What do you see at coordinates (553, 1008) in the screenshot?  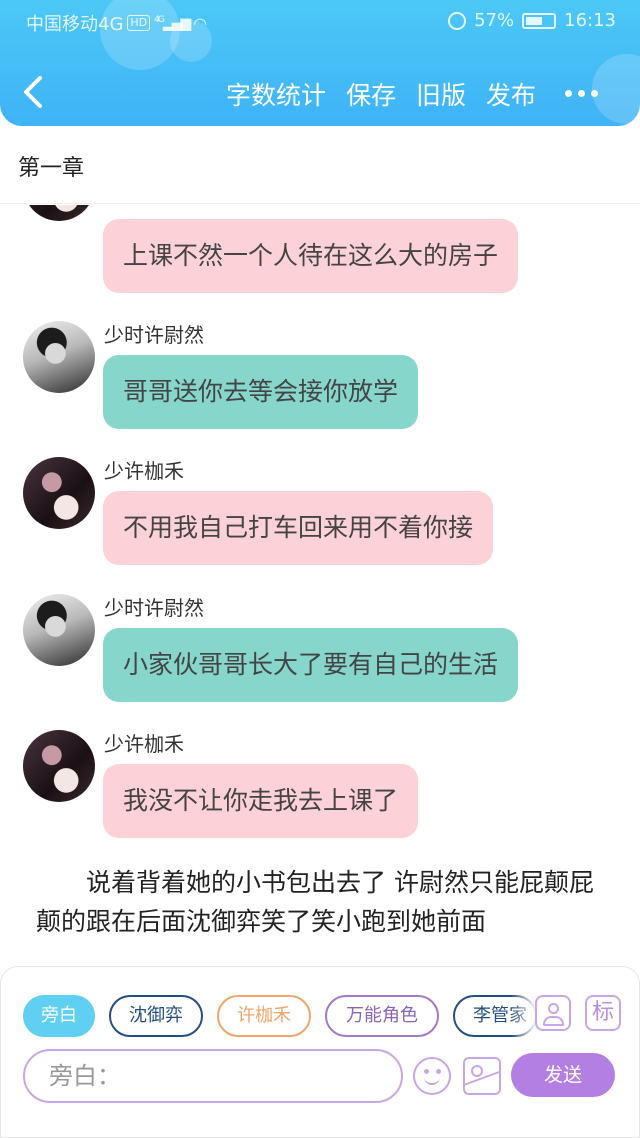 I see `person-icon` at bounding box center [553, 1008].